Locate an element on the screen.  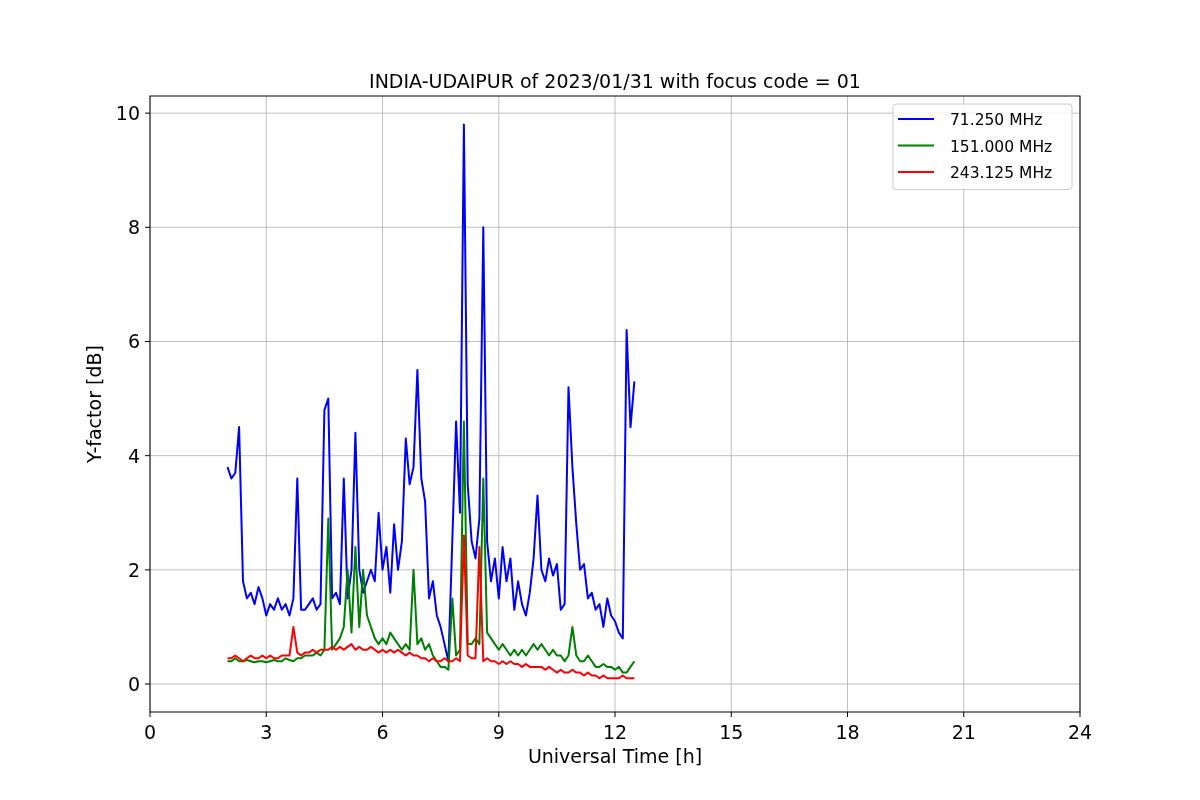
legend-label: 71.250 MHz is located at coordinates (996, 120).